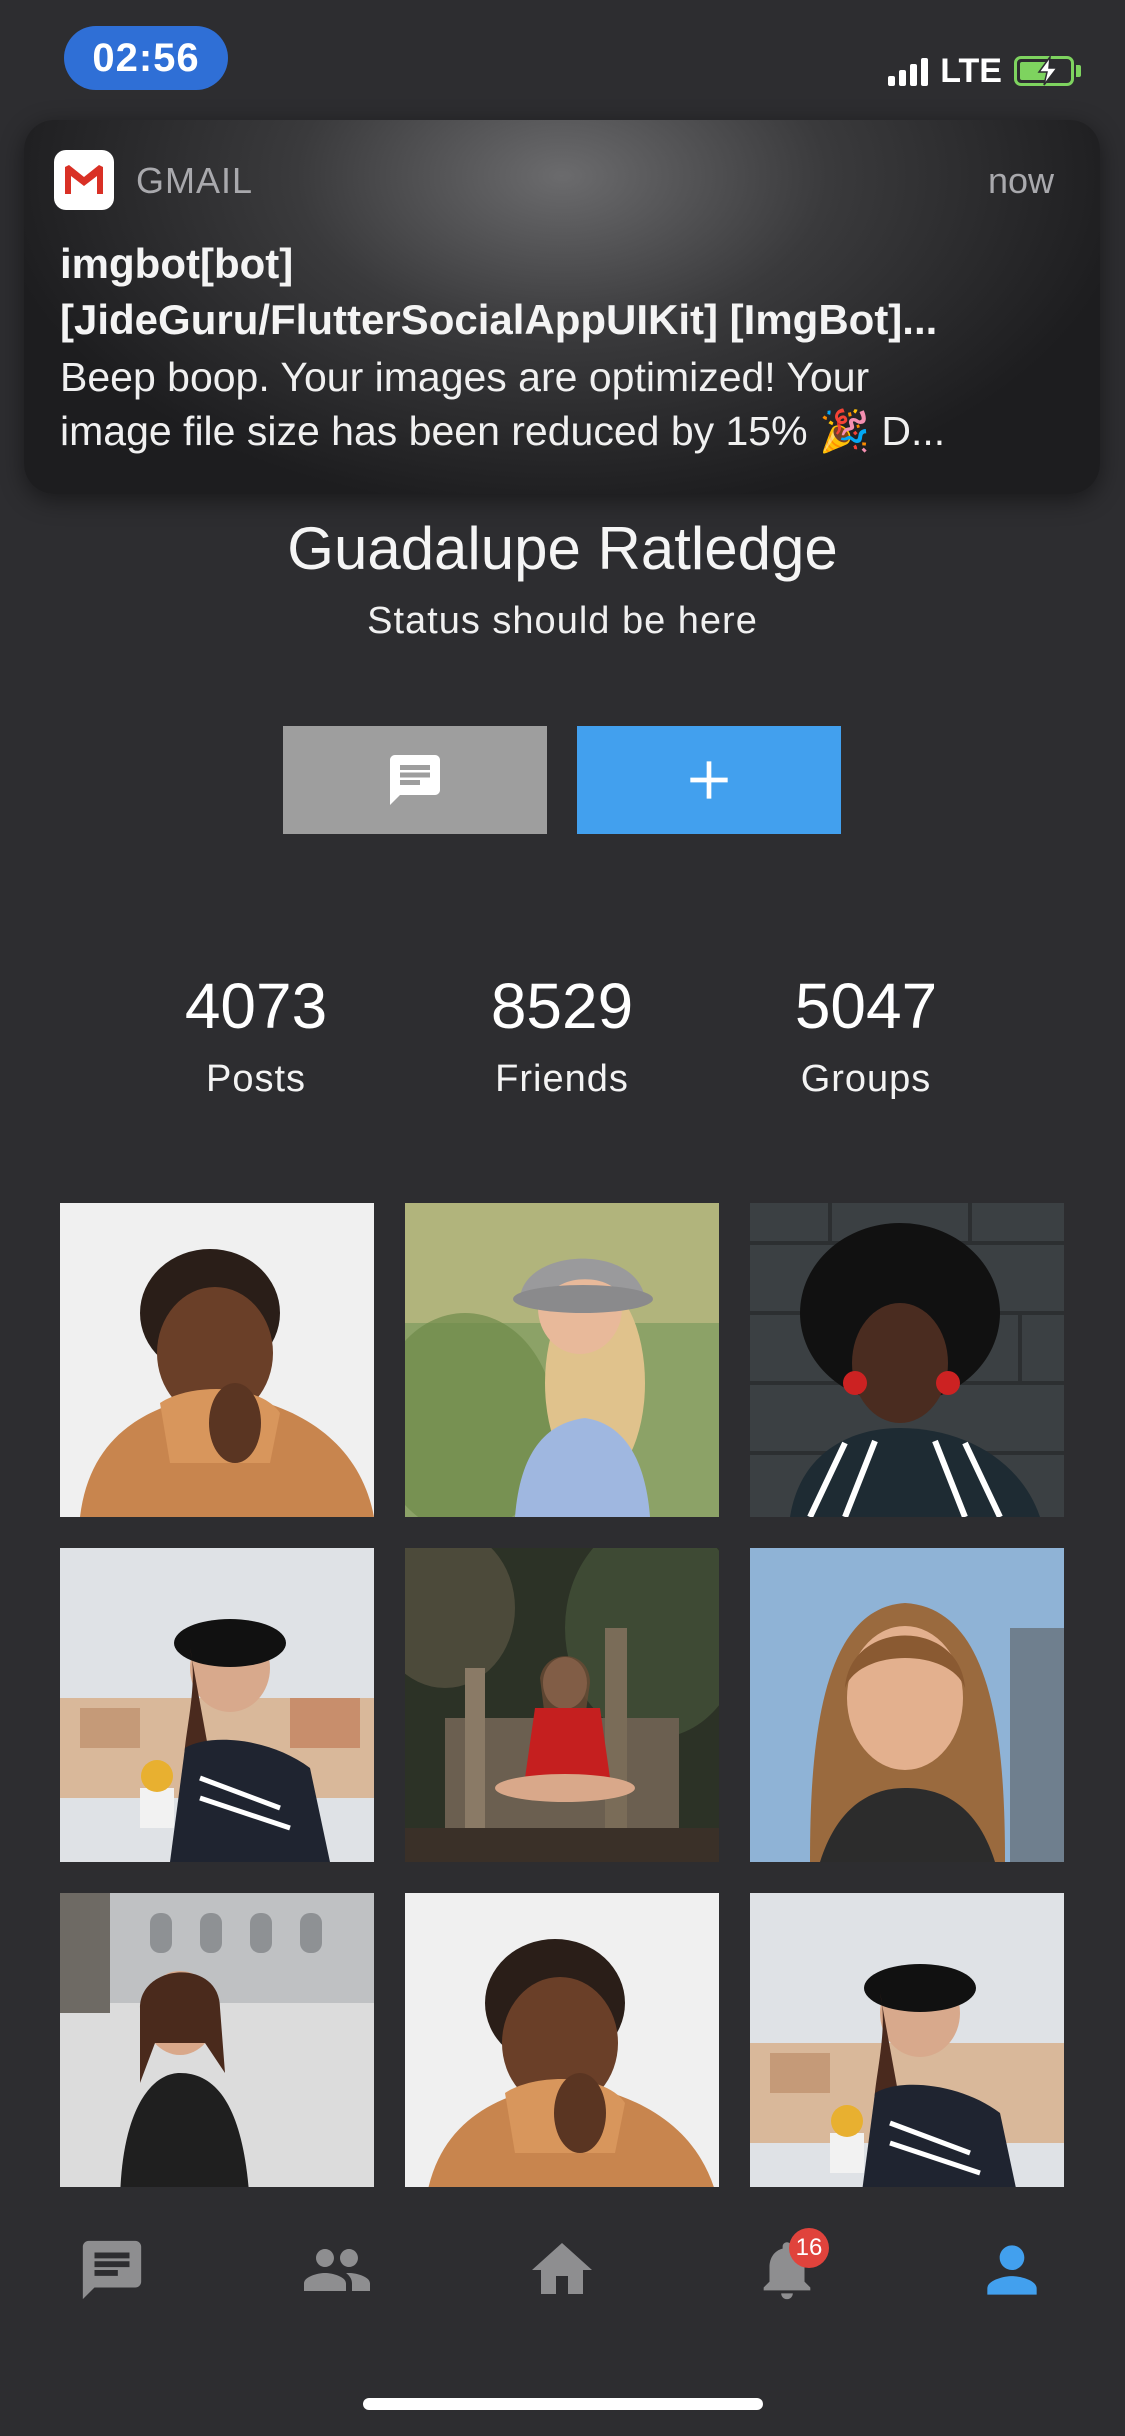 This screenshot has width=1125, height=2436. What do you see at coordinates (563, 2404) in the screenshot?
I see `home-indicator` at bounding box center [563, 2404].